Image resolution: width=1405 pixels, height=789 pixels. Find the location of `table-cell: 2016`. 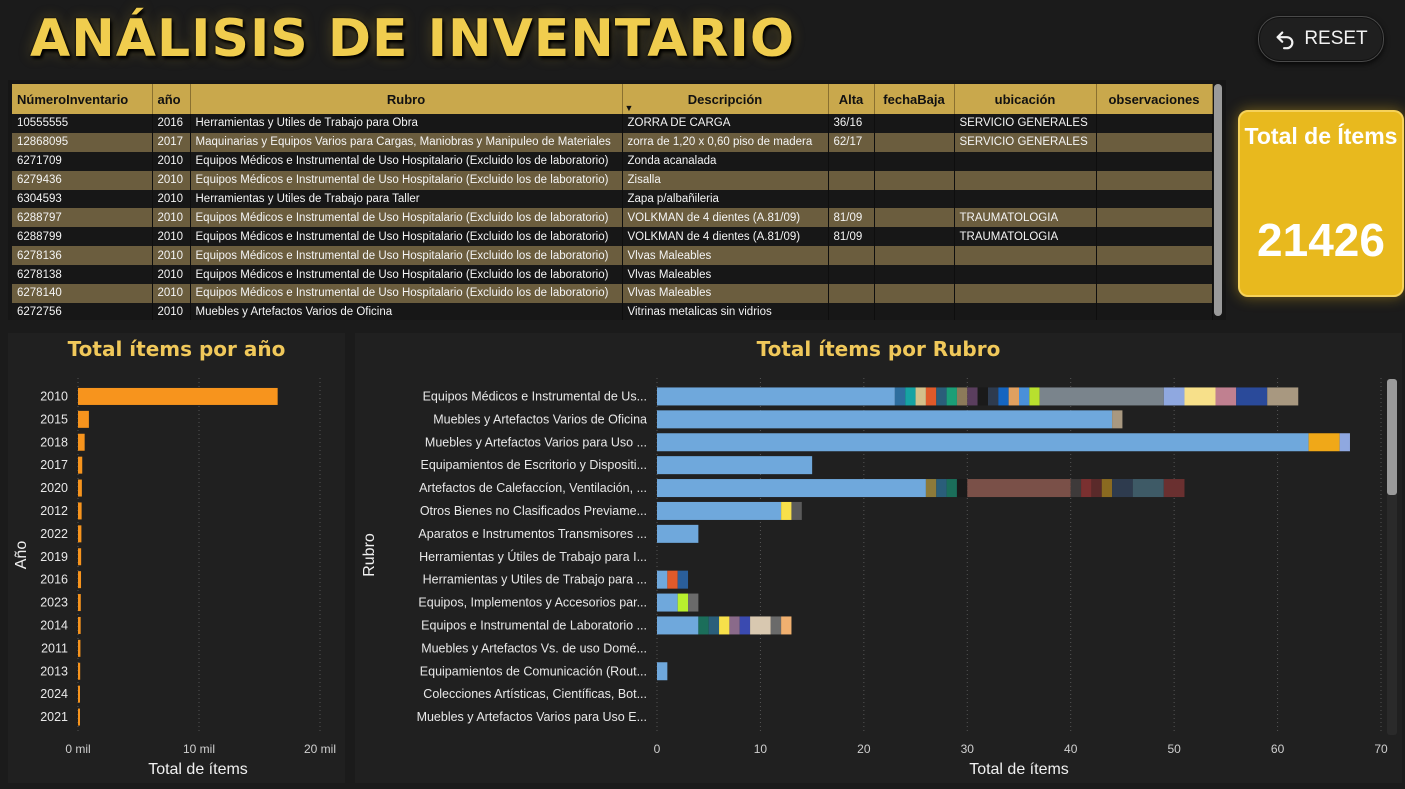

table-cell: 2016 is located at coordinates (171, 123).